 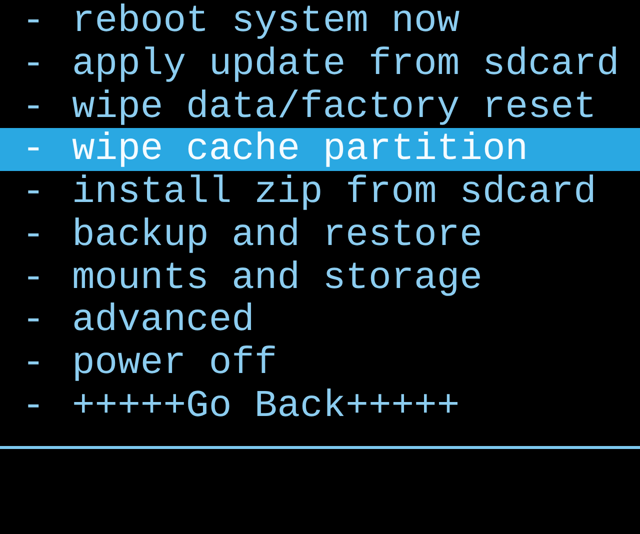 I want to click on menu-item: - mounts and storage, so click(x=320, y=278).